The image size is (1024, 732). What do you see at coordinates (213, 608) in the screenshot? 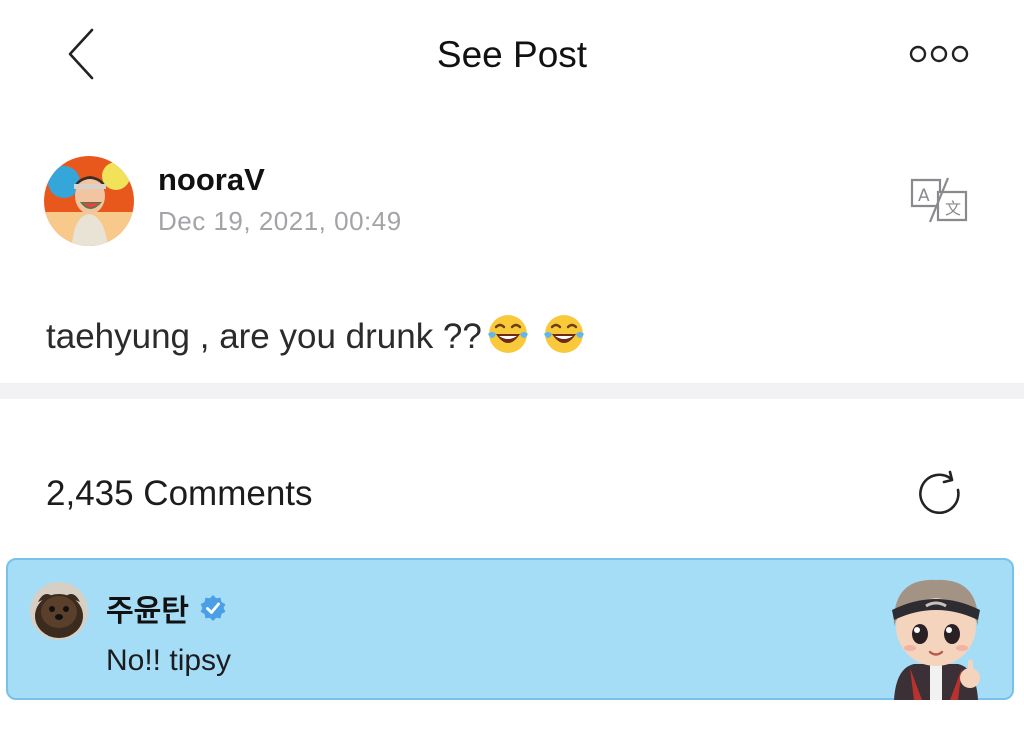
I see `verified-badge-icon` at bounding box center [213, 608].